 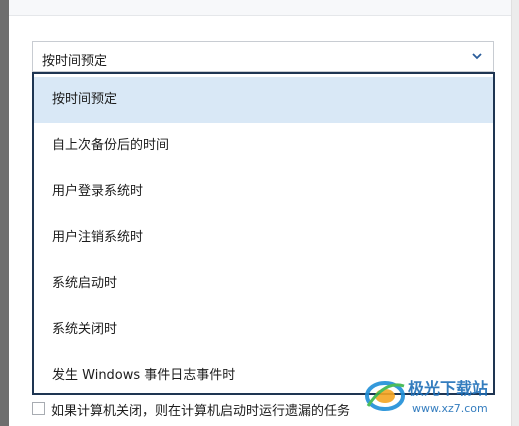 I want to click on dropdown-option: 系统启动时, so click(x=263, y=284).